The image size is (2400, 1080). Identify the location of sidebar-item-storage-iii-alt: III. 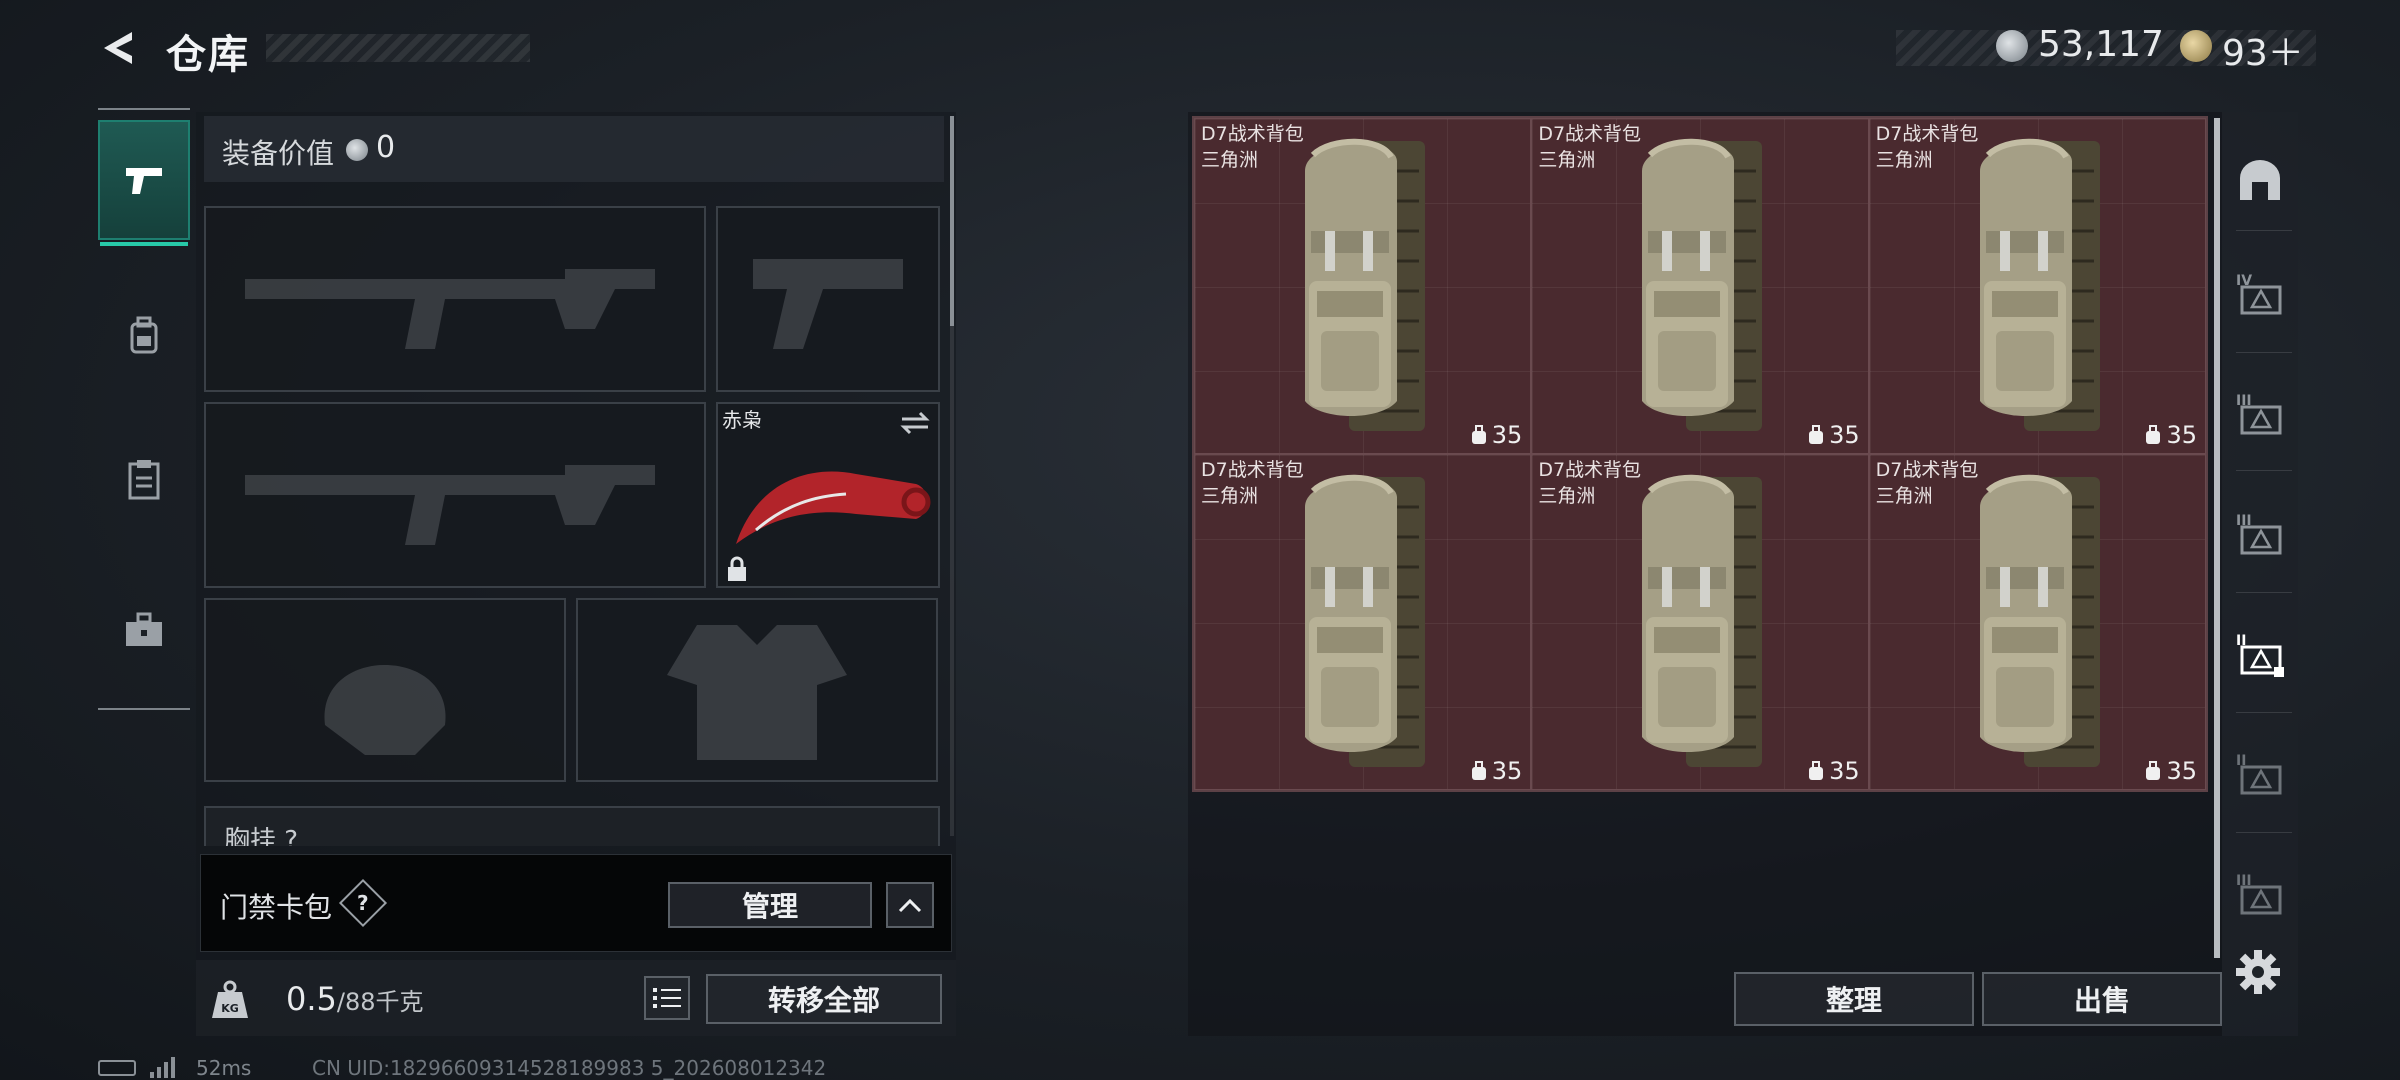
(2260, 534).